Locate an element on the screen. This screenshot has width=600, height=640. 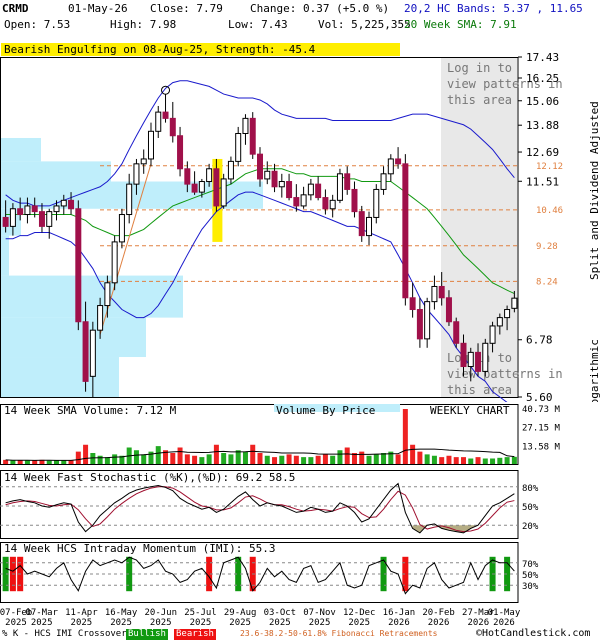
volume-label: Vol: 5,225,355 is located at coordinates (364, 24).